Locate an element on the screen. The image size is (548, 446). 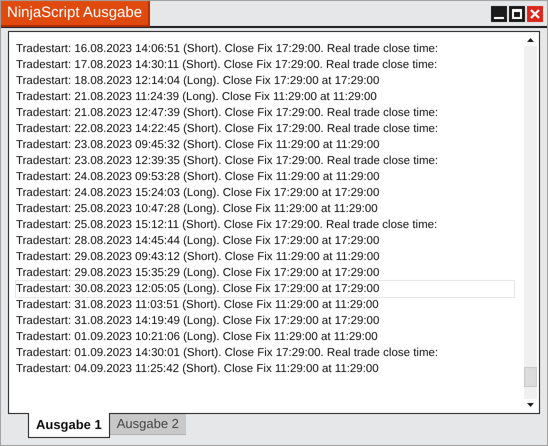
output-line: Tradestart: 30.08.2023 12:05:05 (Long). Close Fix 17:29:00 at 17:29:00 is located at coordinates (265, 289).